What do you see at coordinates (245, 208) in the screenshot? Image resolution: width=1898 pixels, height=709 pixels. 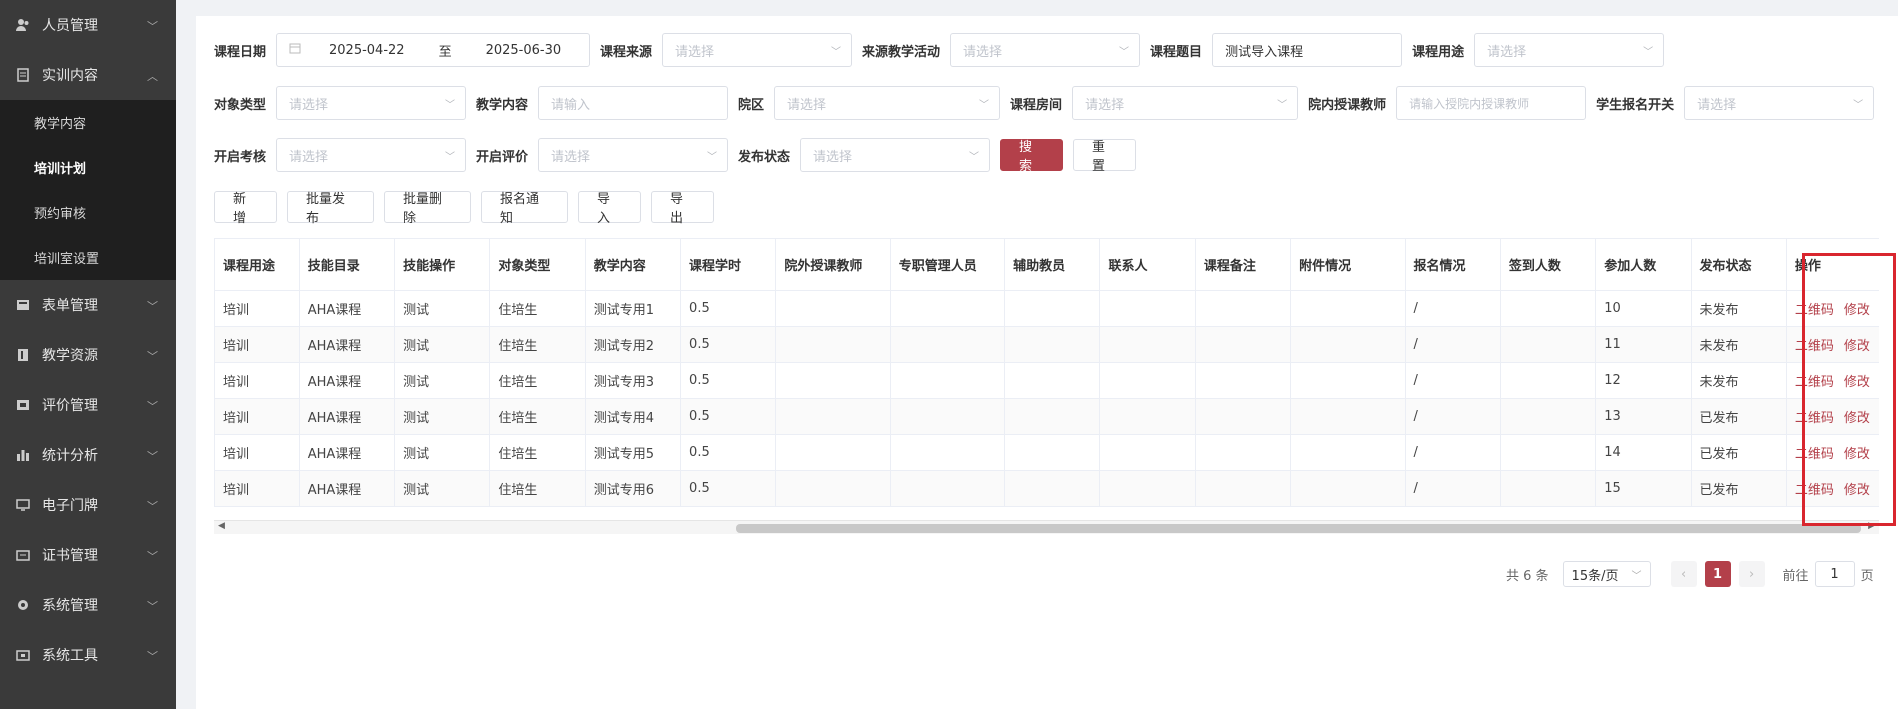 I see `add-button: 新增` at bounding box center [245, 208].